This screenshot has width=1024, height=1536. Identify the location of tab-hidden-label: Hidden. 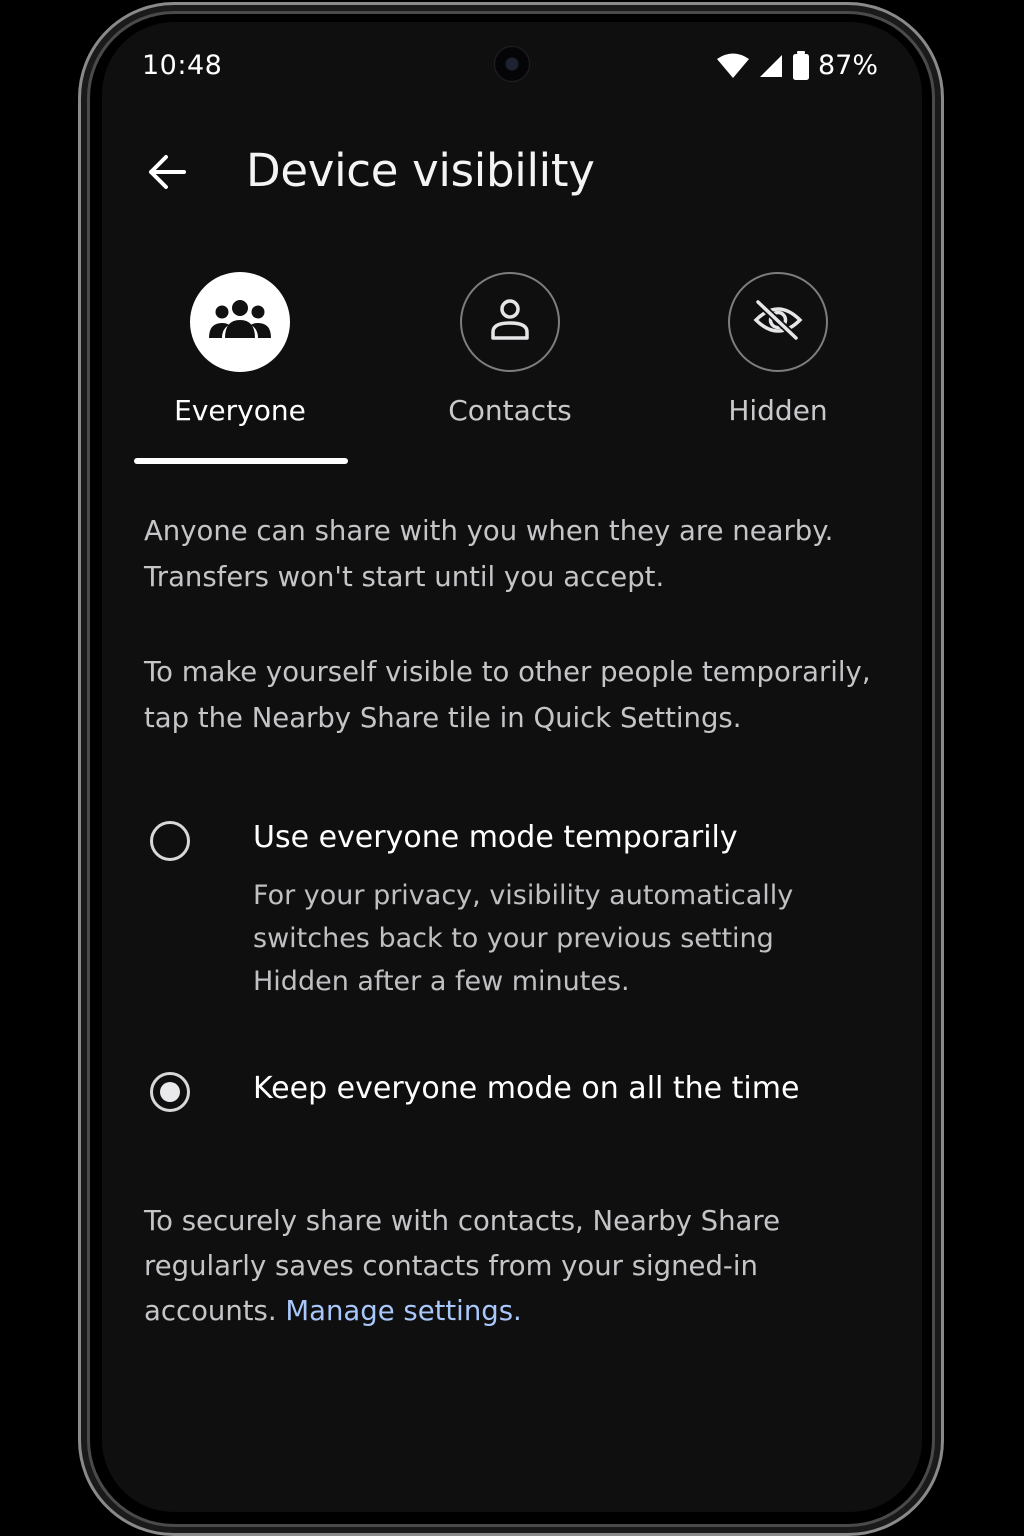
(778, 410).